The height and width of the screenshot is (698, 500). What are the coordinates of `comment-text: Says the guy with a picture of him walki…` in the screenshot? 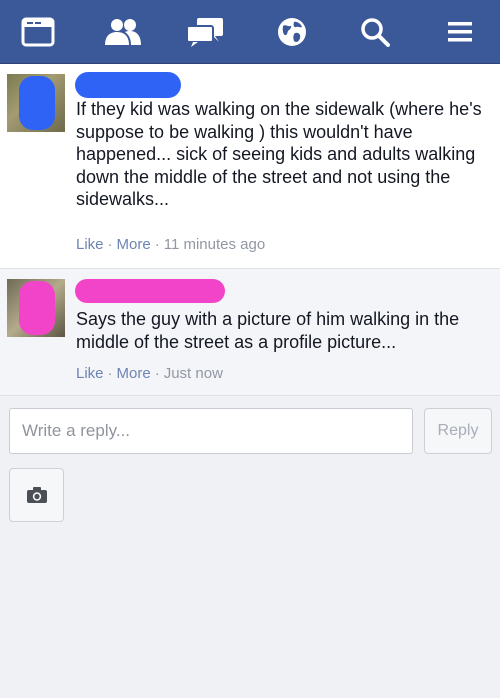 It's located at (268, 330).